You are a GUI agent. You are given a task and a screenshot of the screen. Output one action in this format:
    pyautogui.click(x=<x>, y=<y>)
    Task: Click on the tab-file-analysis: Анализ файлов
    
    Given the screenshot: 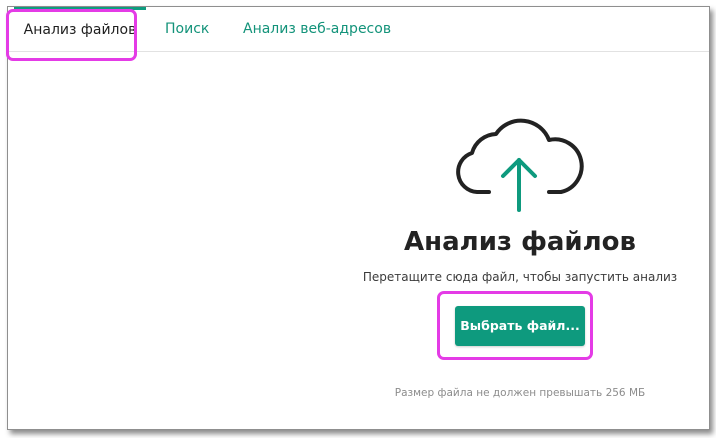 What is the action you would take?
    pyautogui.click(x=80, y=29)
    